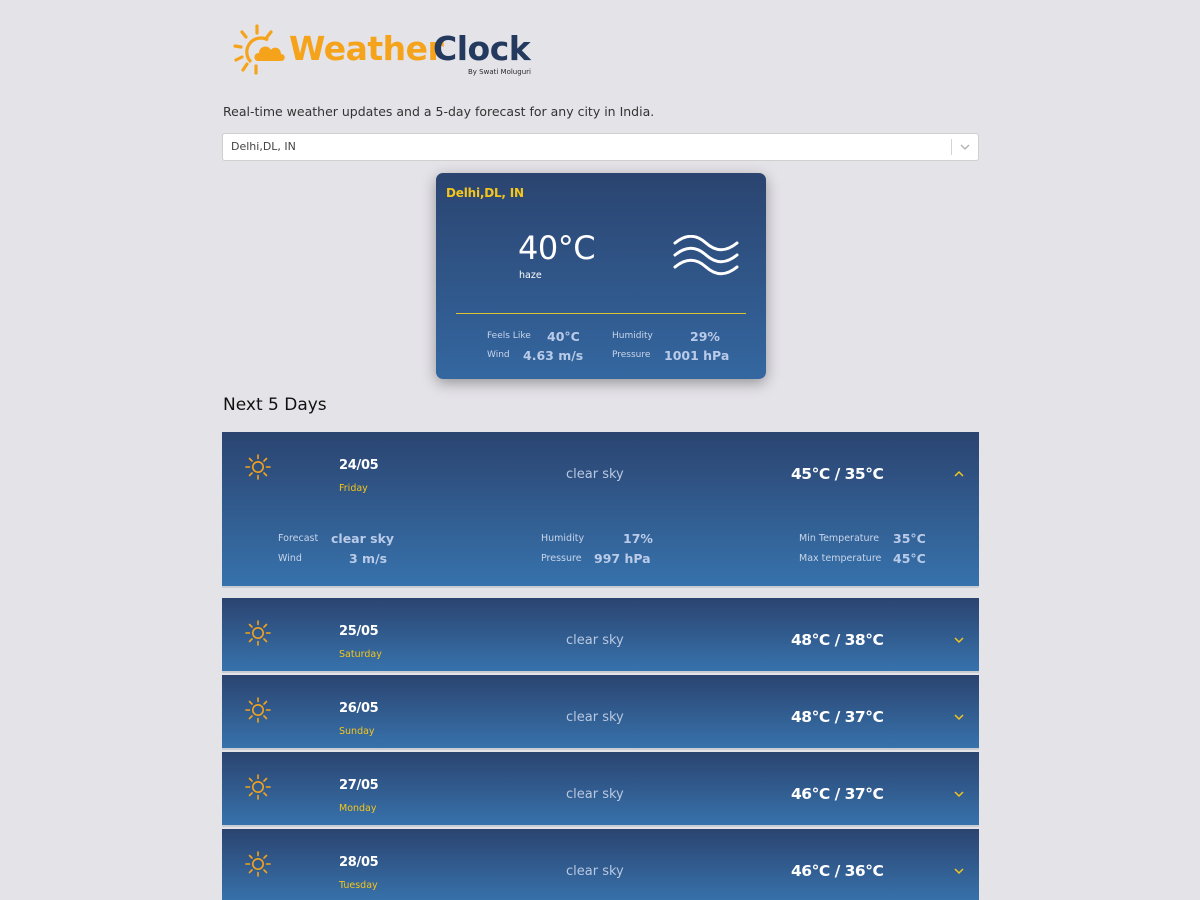 This screenshot has height=900, width=1200. What do you see at coordinates (358, 885) in the screenshot?
I see `day-name: Tuesday` at bounding box center [358, 885].